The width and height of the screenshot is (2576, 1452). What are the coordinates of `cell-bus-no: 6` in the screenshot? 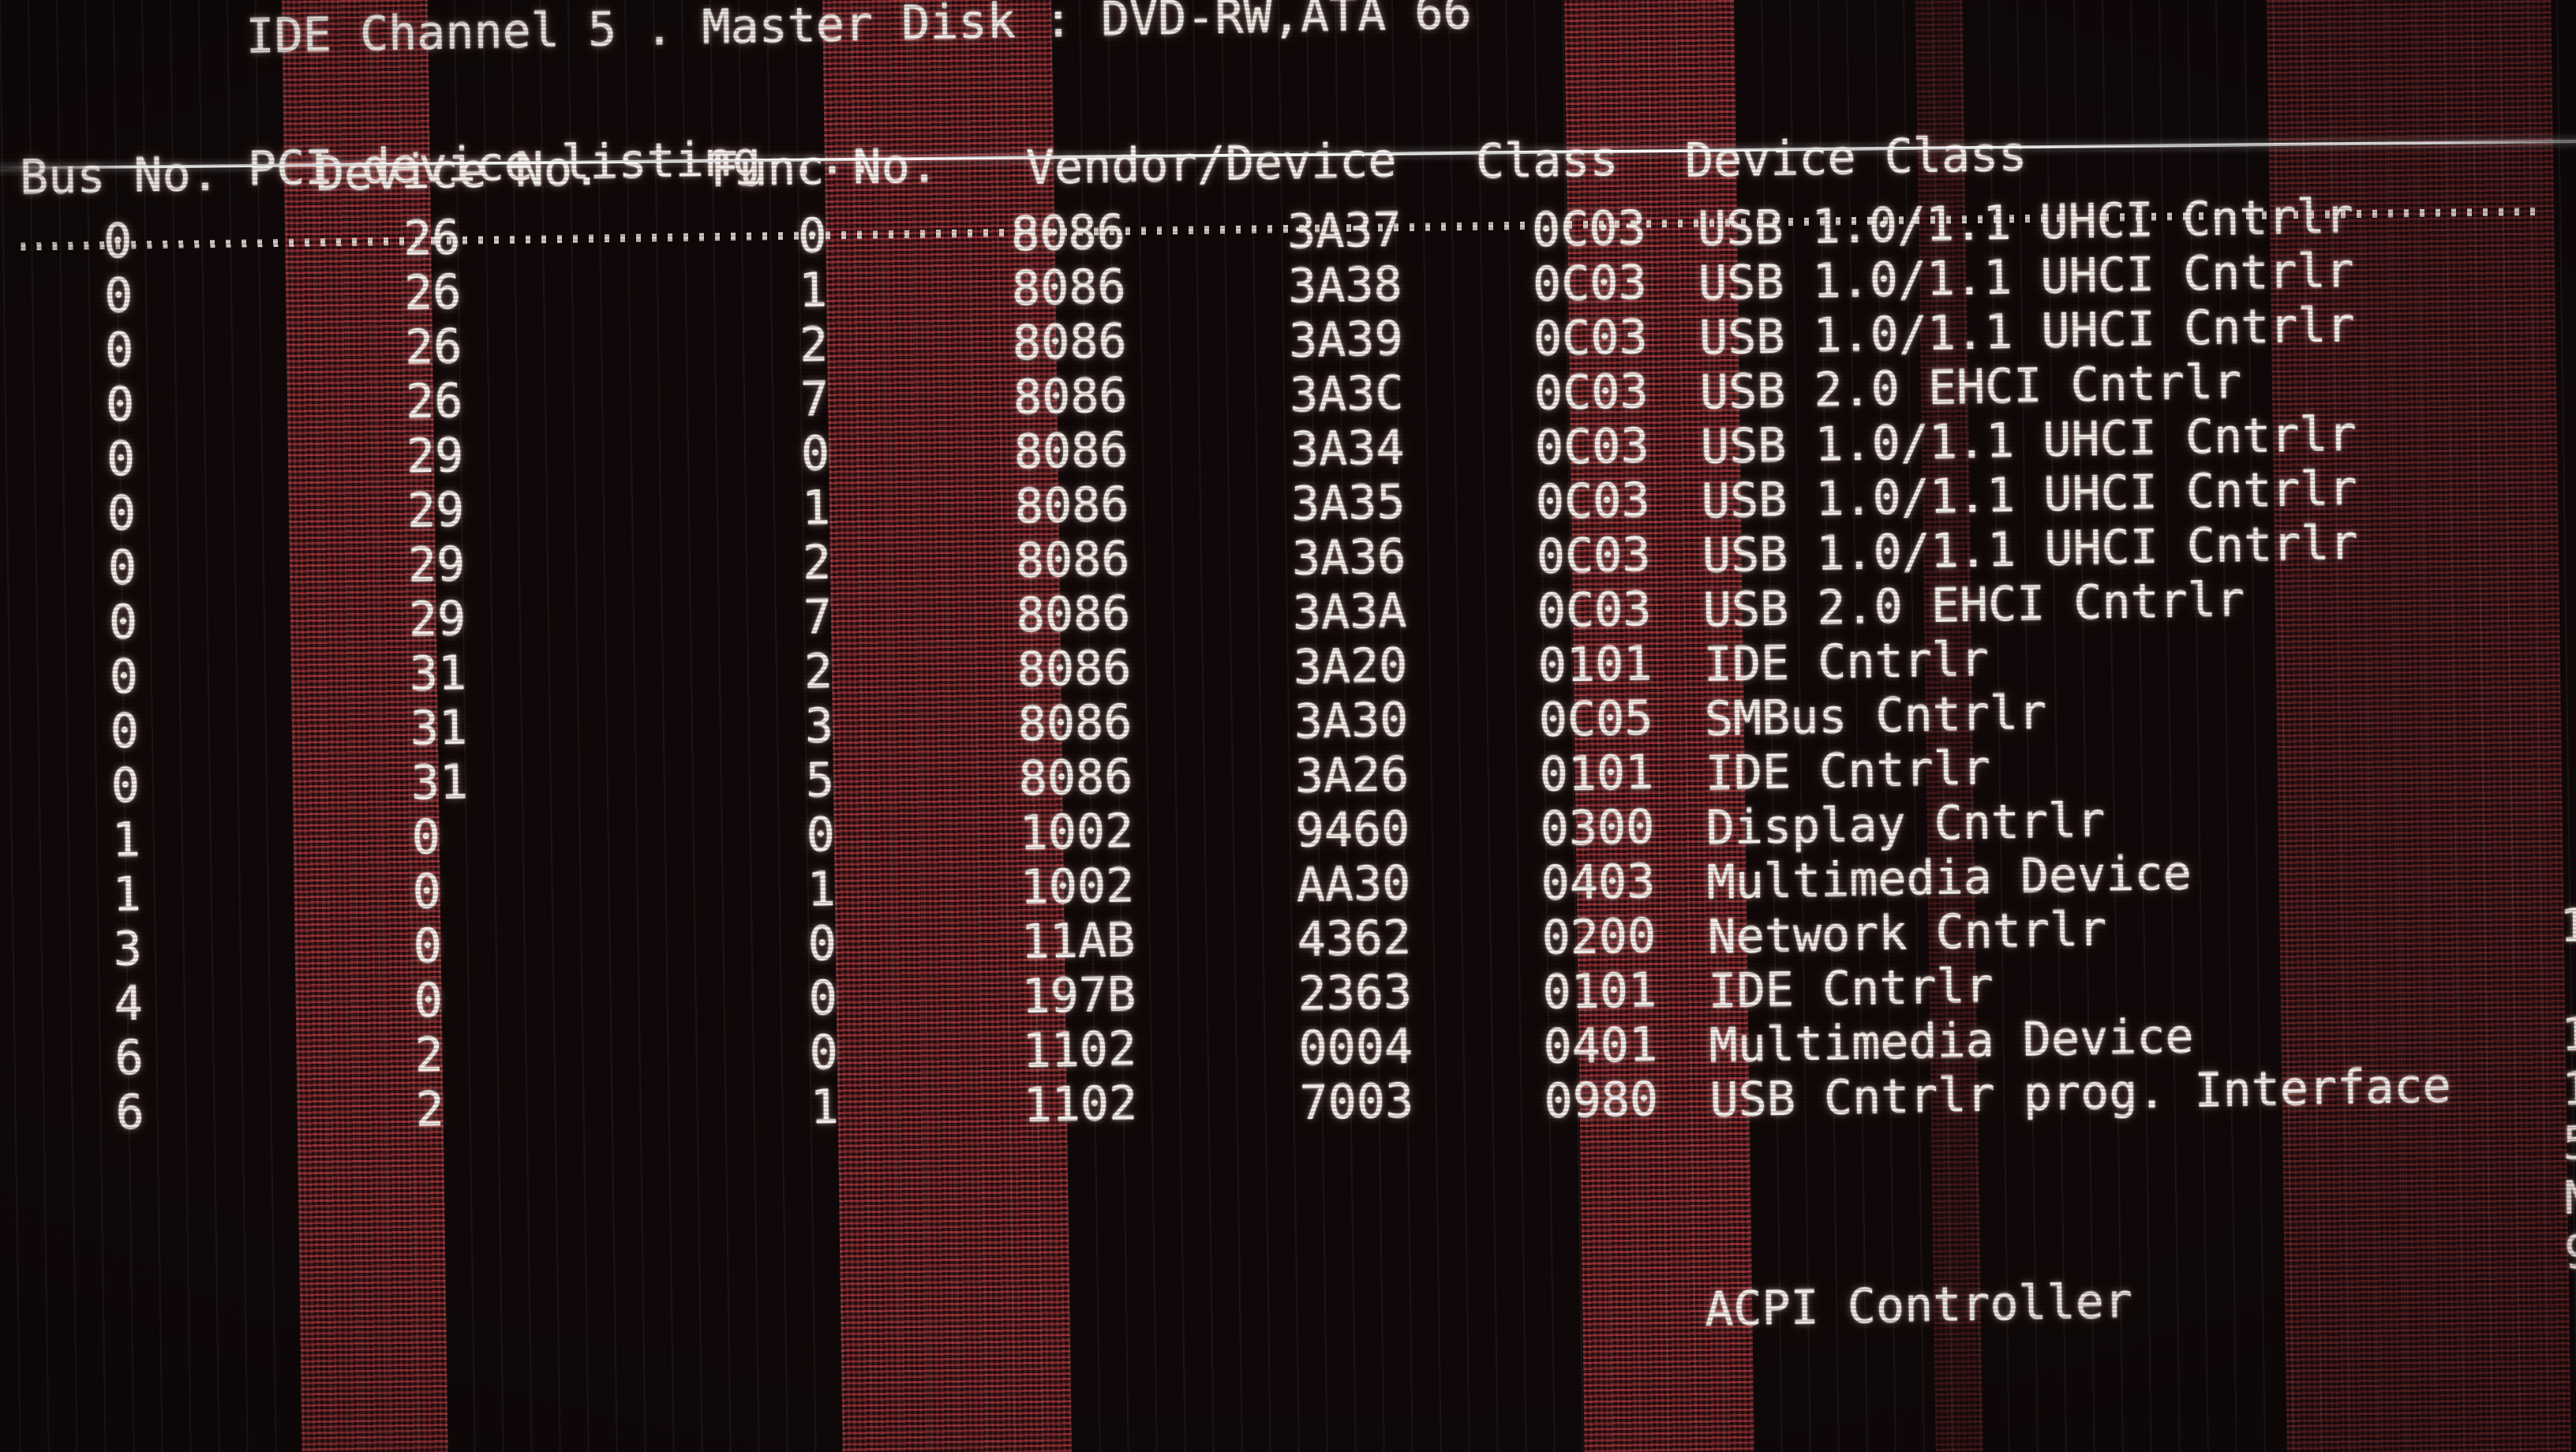 It's located at (129, 1058).